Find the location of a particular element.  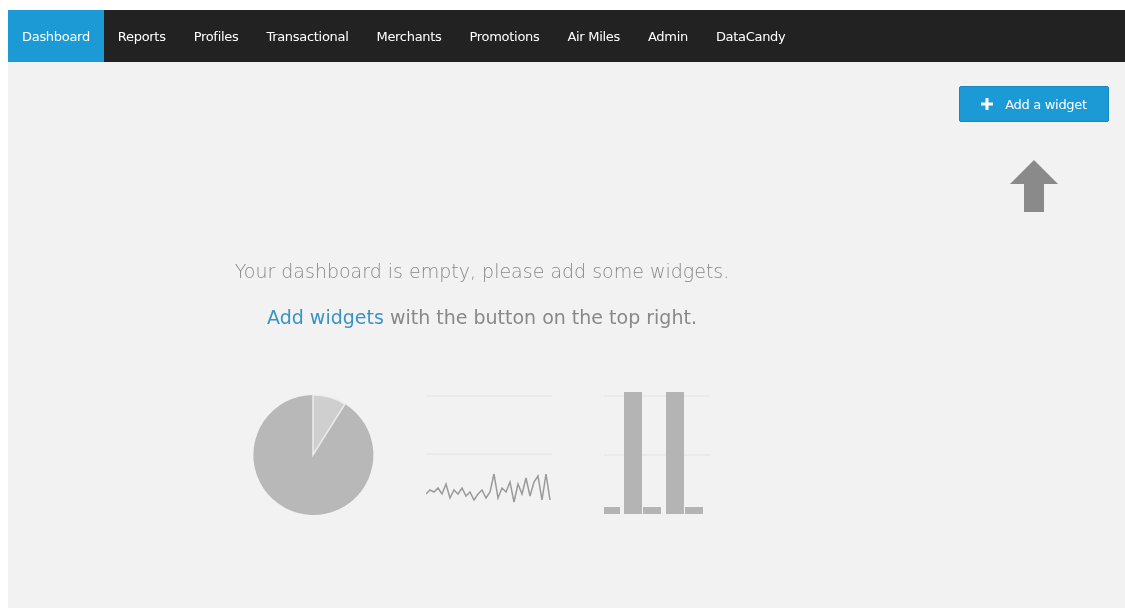

nav-tab: Admin is located at coordinates (667, 36).